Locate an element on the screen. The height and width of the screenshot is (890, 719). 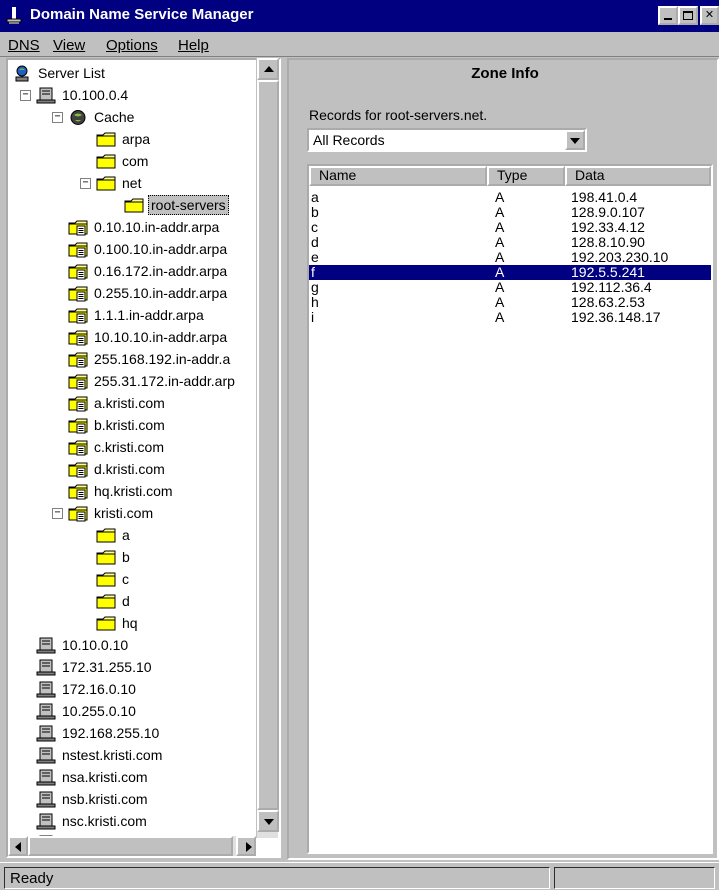
dropdown-button is located at coordinates (575, 140).